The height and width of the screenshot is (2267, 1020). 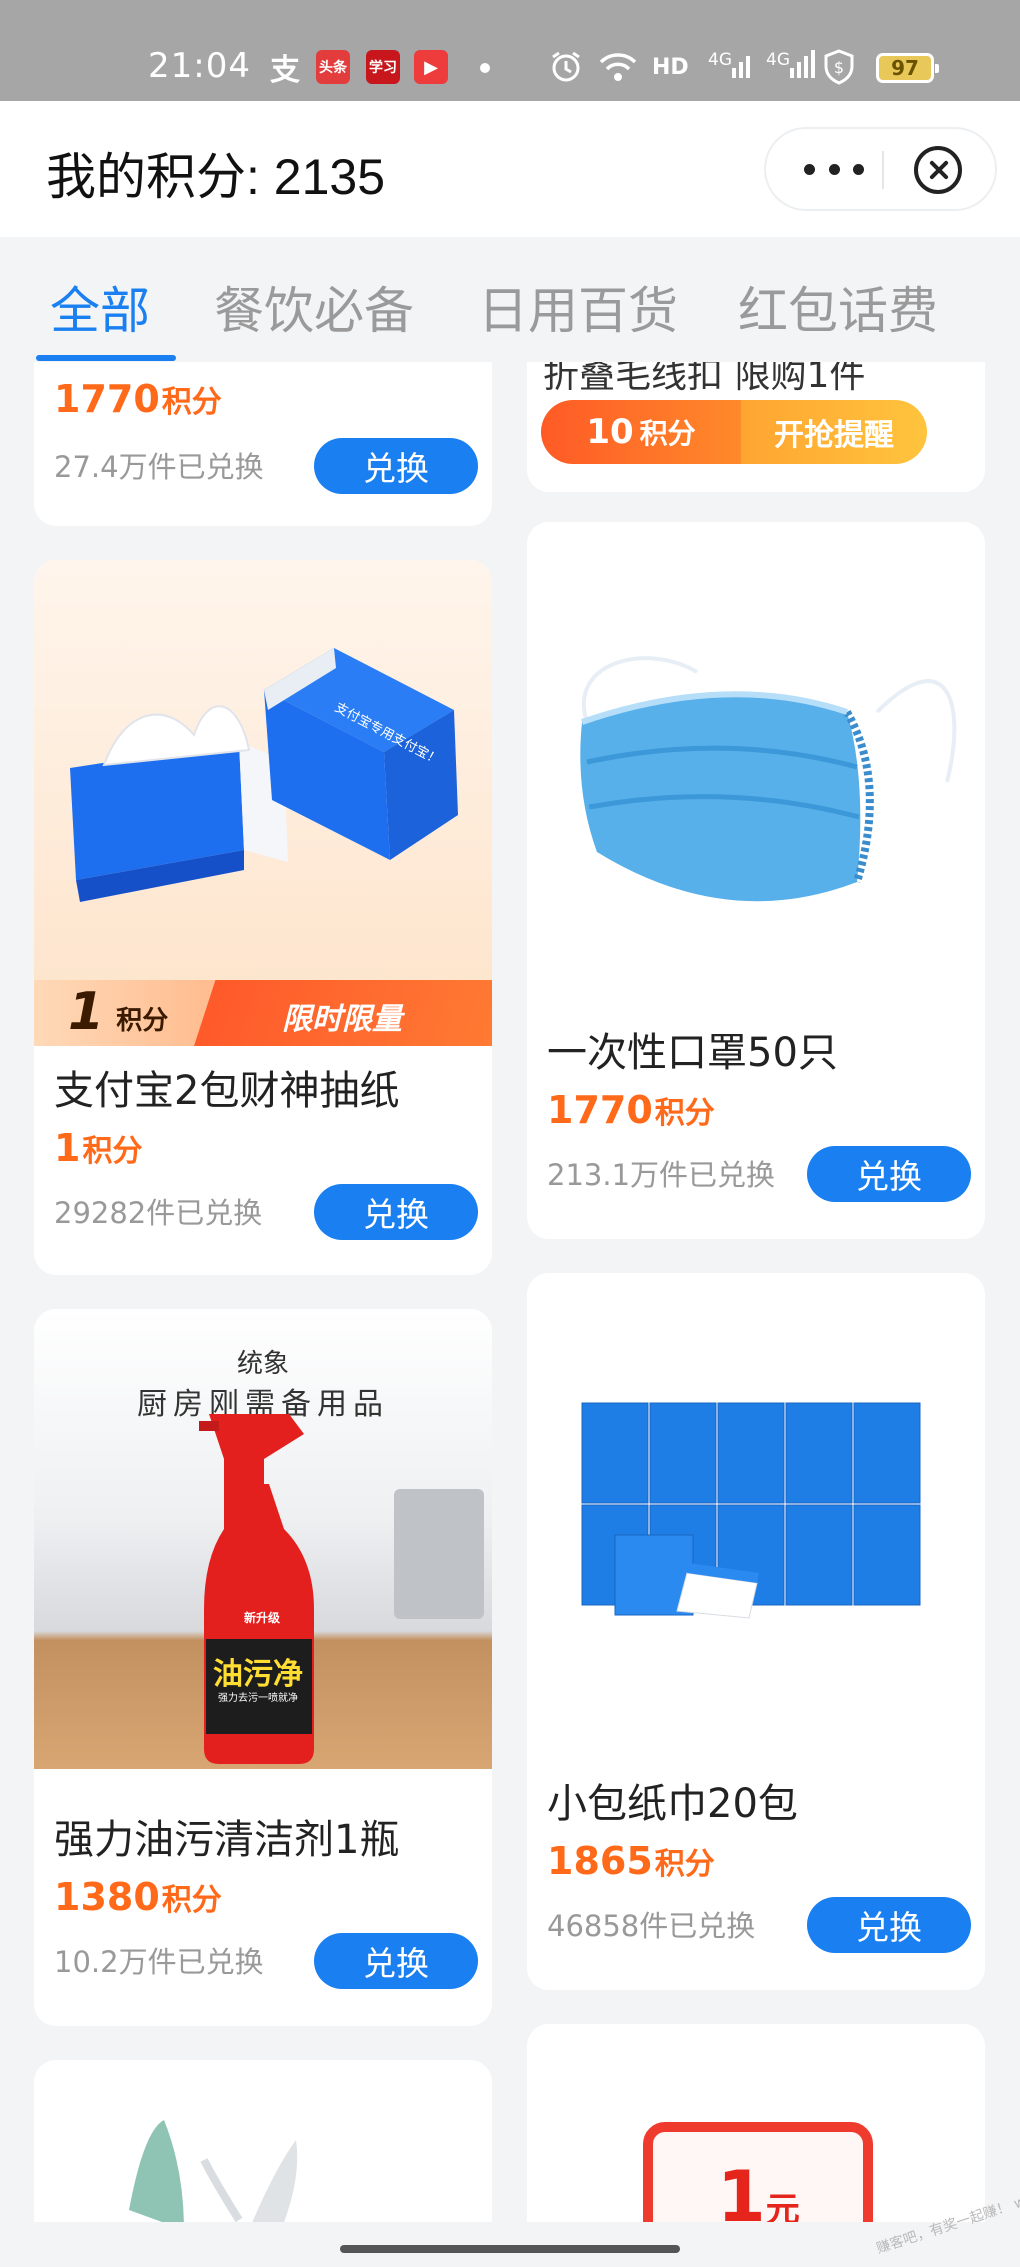 What do you see at coordinates (883, 170) in the screenshot?
I see `capsule-divider` at bounding box center [883, 170].